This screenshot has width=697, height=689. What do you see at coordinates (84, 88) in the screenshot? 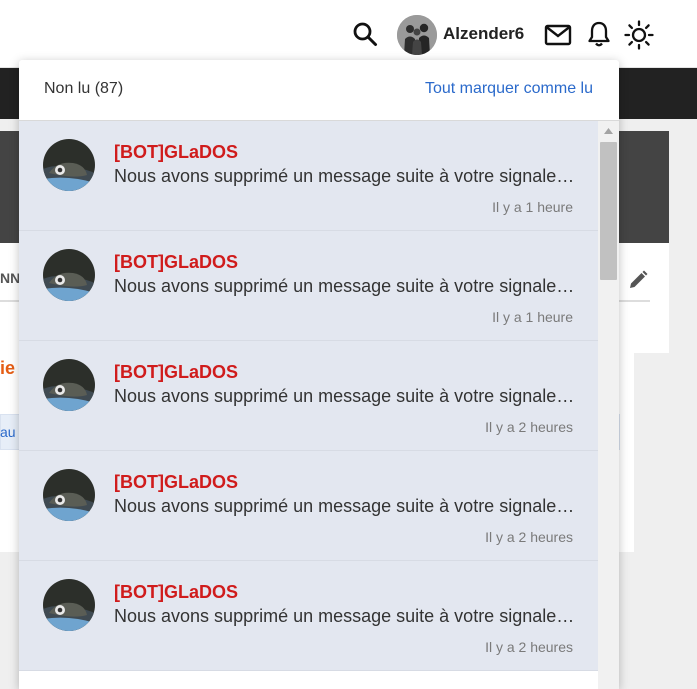
I see `unread-count-title: Non lu (87)` at bounding box center [84, 88].